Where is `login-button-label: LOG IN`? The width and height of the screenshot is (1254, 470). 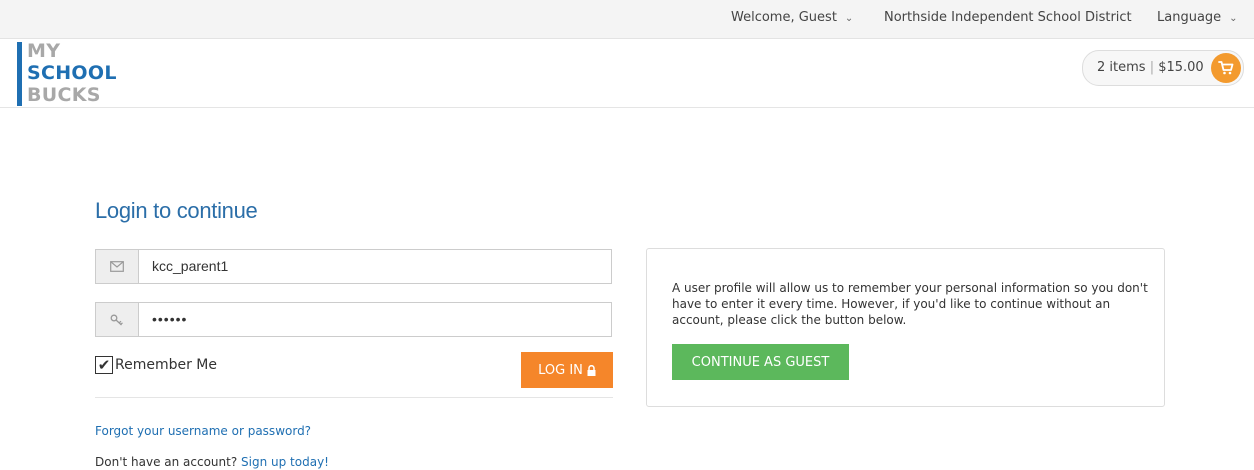 login-button-label: LOG IN is located at coordinates (560, 370).